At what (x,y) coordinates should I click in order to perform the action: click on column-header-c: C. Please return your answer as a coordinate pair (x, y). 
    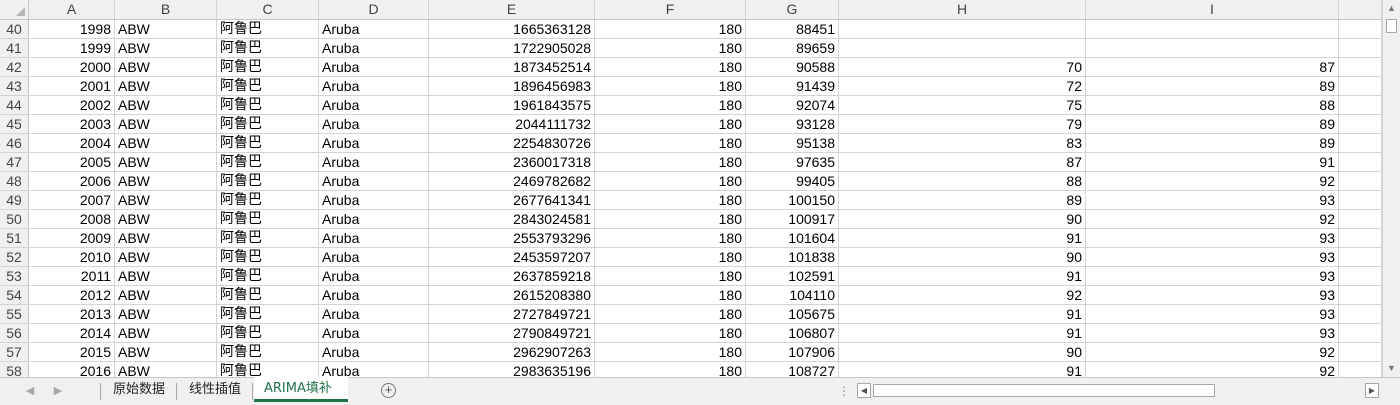
    Looking at the image, I should click on (268, 9).